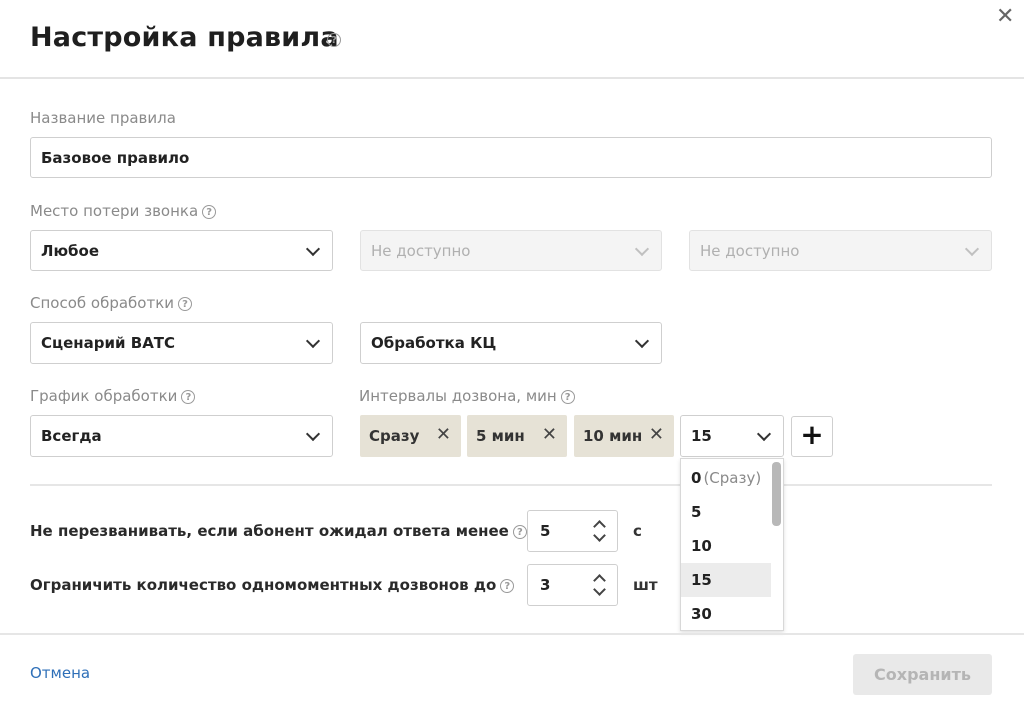 Image resolution: width=1024 pixels, height=714 pixels. I want to click on processing-method-select-2-value: Обработка КЦ, so click(434, 343).